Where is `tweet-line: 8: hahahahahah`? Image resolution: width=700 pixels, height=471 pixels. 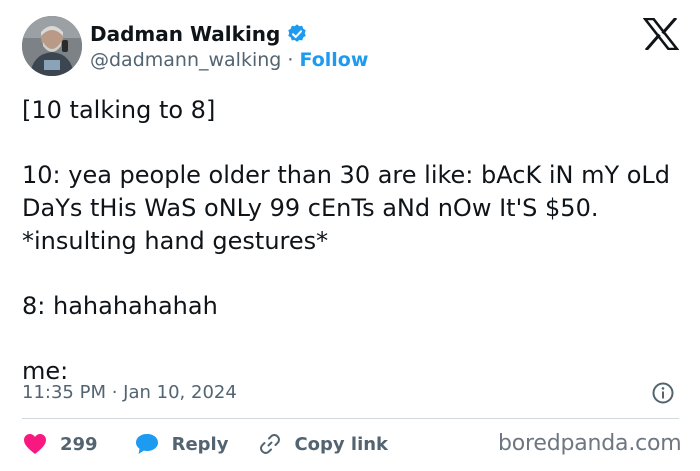 tweet-line: 8: hahahahahah is located at coordinates (120, 306).